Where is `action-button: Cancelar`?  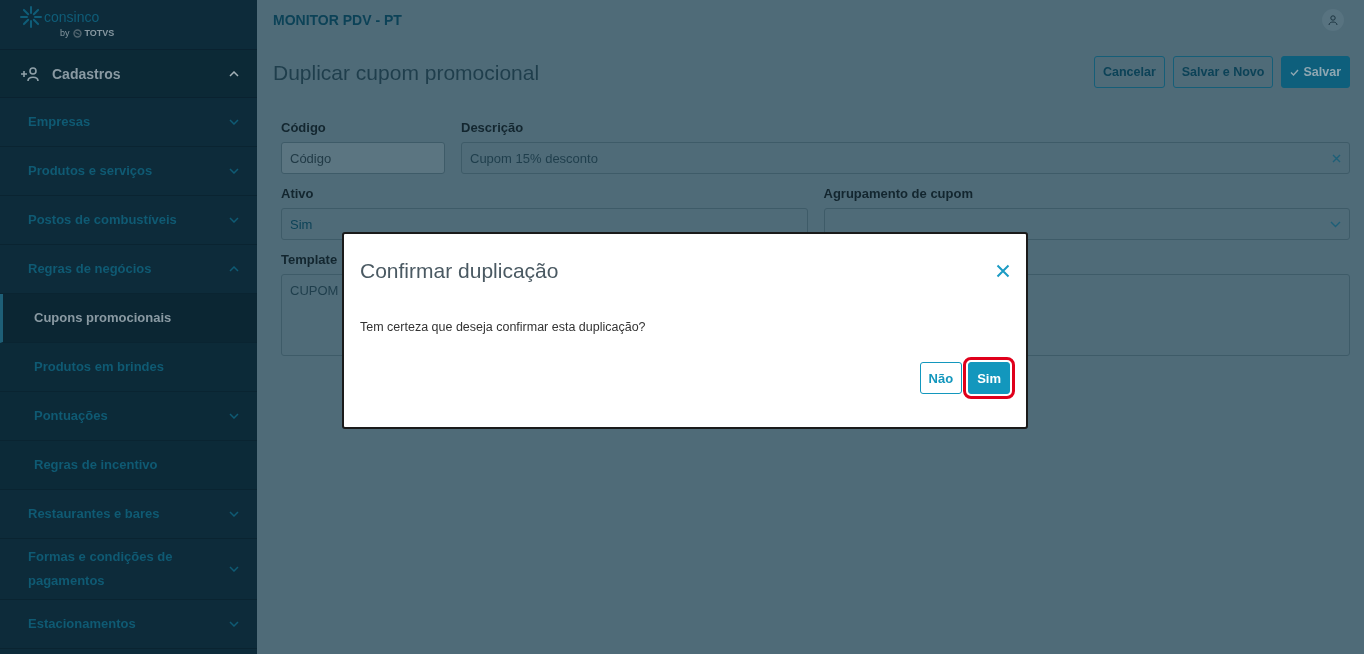
action-button: Cancelar is located at coordinates (1129, 72).